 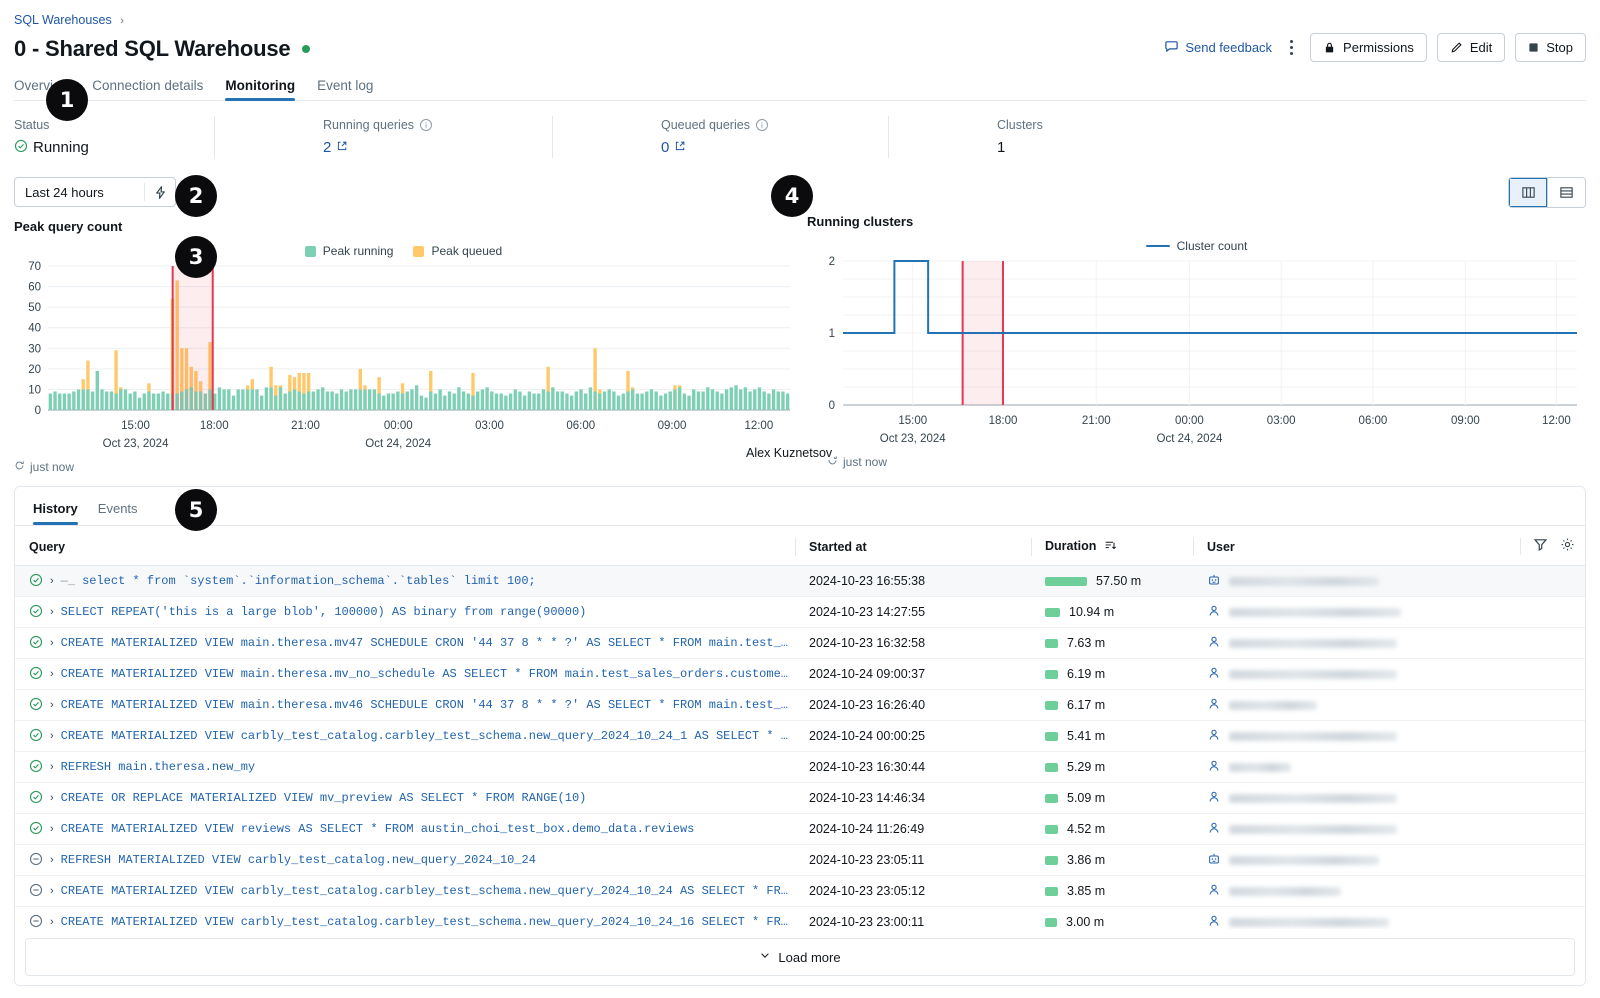 What do you see at coordinates (405, 547) in the screenshot?
I see `col-header-query: Query` at bounding box center [405, 547].